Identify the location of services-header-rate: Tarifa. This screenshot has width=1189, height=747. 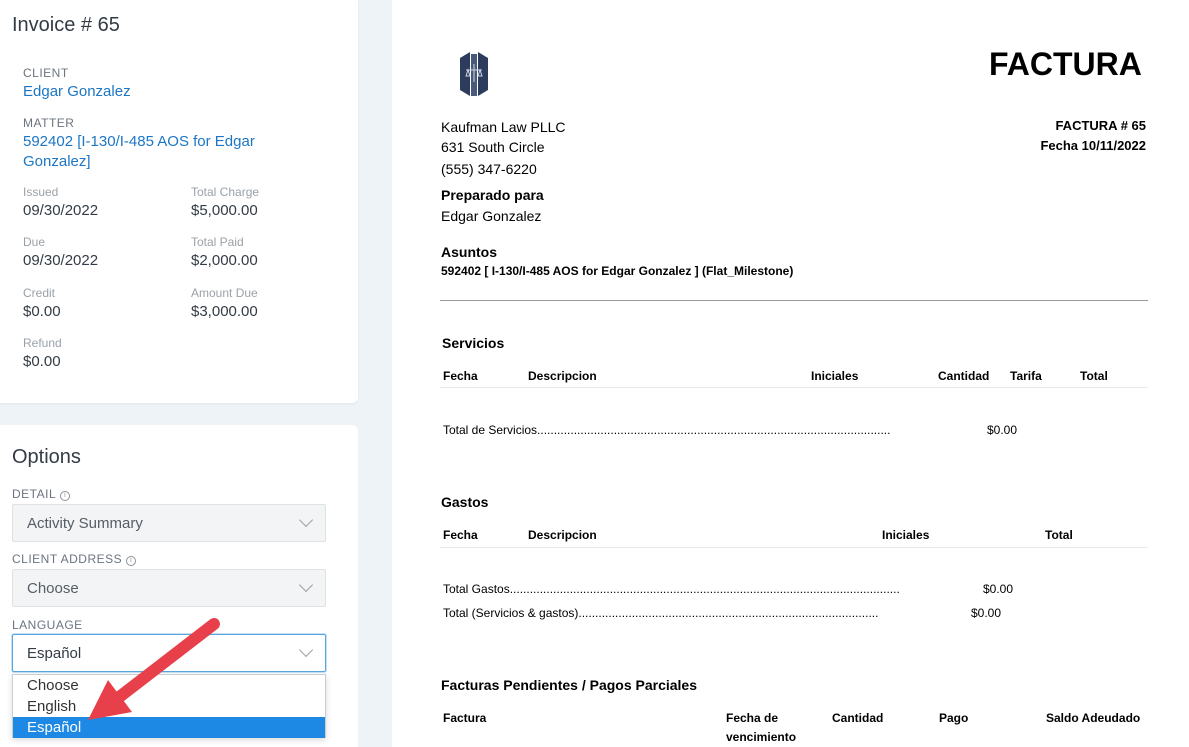
(1026, 376).